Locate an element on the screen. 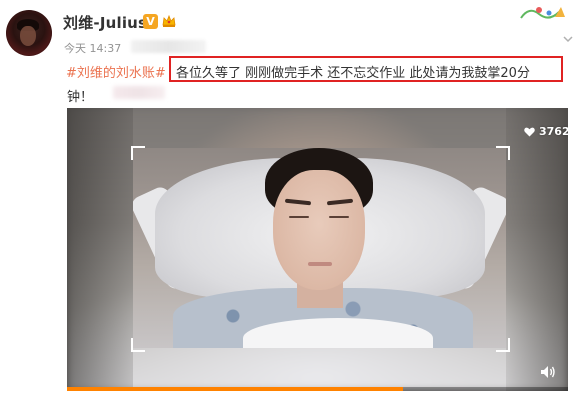  eye-right is located at coordinates (339, 217).